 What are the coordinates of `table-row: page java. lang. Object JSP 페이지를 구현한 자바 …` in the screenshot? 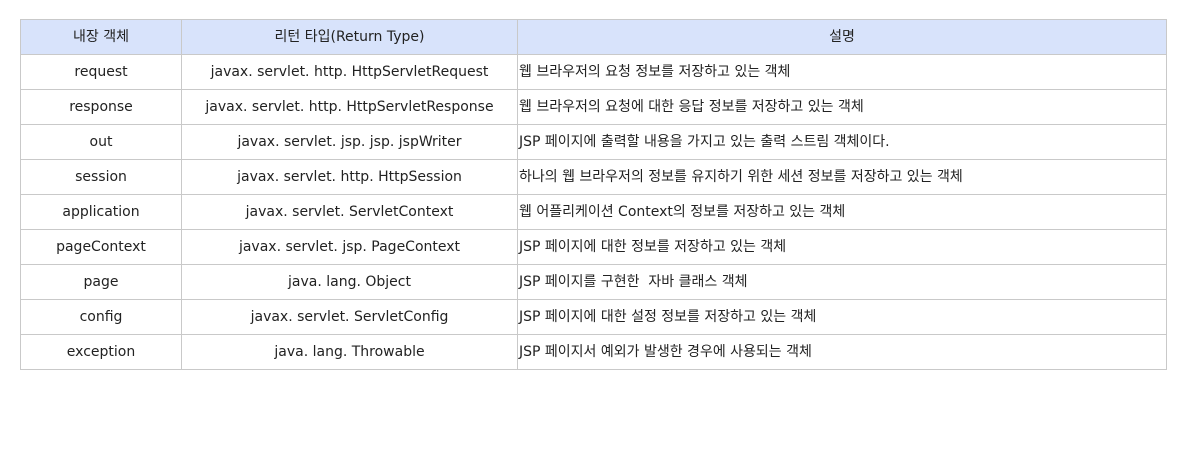 It's located at (593, 282).